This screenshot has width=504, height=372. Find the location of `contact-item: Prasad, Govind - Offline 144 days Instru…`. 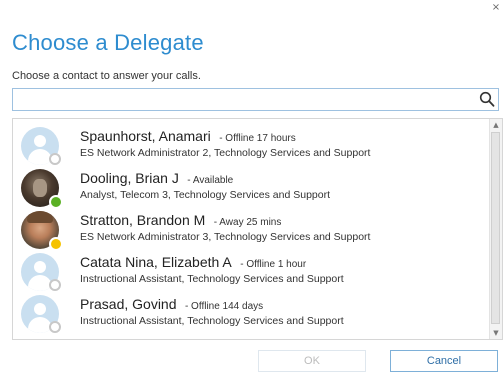

contact-item: Prasad, Govind - Offline 144 days Instru… is located at coordinates (251, 310).